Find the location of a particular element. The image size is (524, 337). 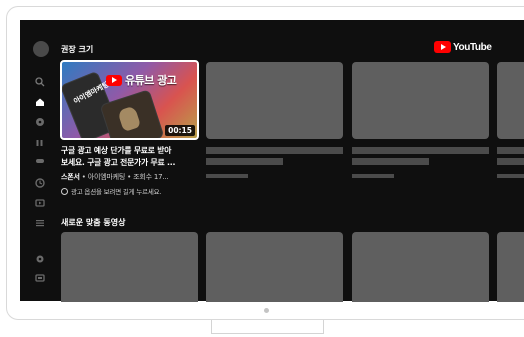

duration-badge: 00:15 is located at coordinates (180, 130).